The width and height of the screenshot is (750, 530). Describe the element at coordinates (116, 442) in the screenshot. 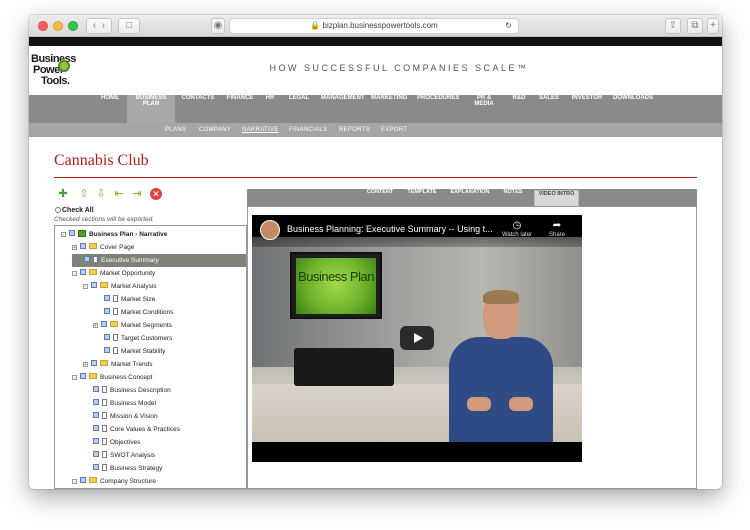

I see `tree-node-objectives: Objectives` at that location.